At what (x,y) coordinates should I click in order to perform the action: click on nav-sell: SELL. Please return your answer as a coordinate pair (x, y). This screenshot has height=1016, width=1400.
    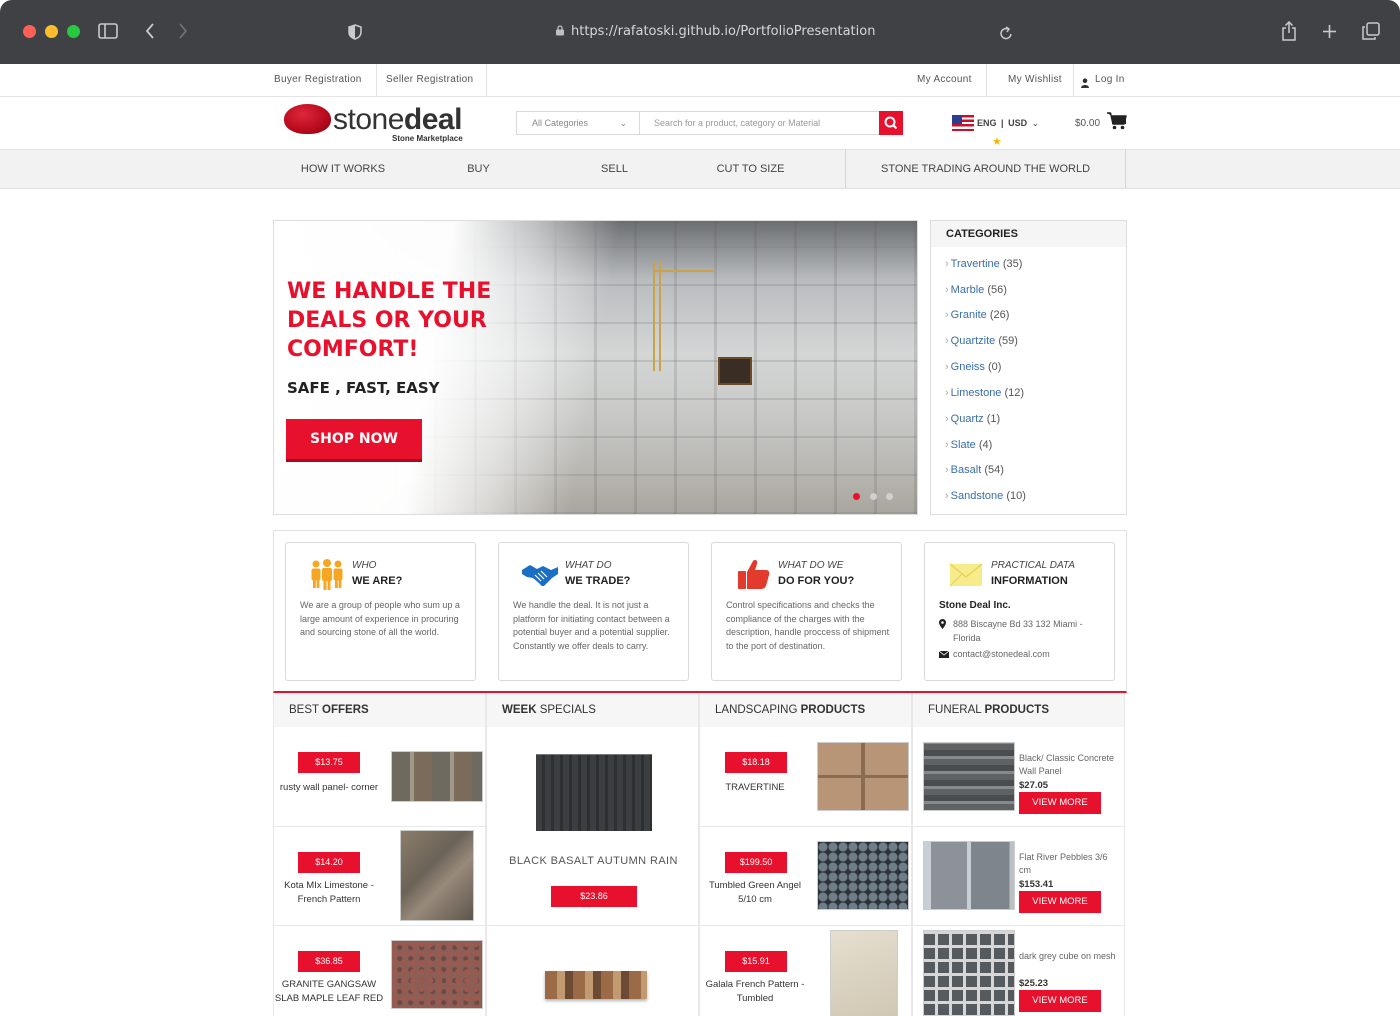
    Looking at the image, I should click on (614, 169).